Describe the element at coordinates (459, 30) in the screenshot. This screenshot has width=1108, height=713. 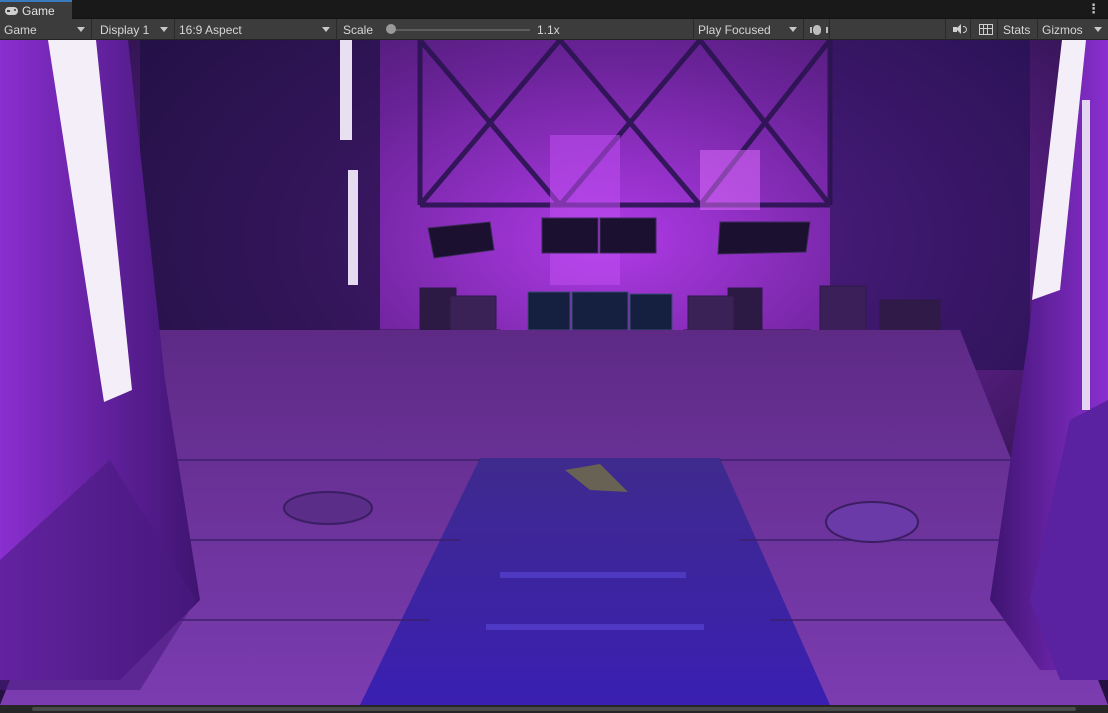
I see `scale-slider-track` at that location.